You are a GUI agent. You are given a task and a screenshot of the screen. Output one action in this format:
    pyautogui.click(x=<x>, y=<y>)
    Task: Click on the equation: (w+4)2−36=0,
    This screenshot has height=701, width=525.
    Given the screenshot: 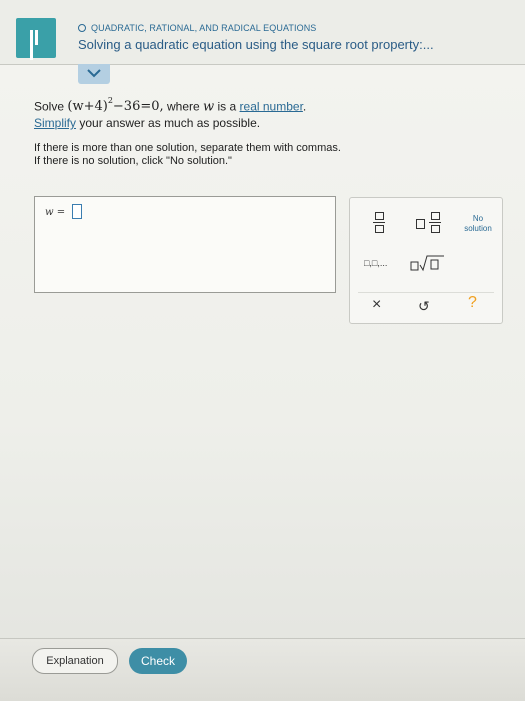 What is the action you would take?
    pyautogui.click(x=115, y=105)
    